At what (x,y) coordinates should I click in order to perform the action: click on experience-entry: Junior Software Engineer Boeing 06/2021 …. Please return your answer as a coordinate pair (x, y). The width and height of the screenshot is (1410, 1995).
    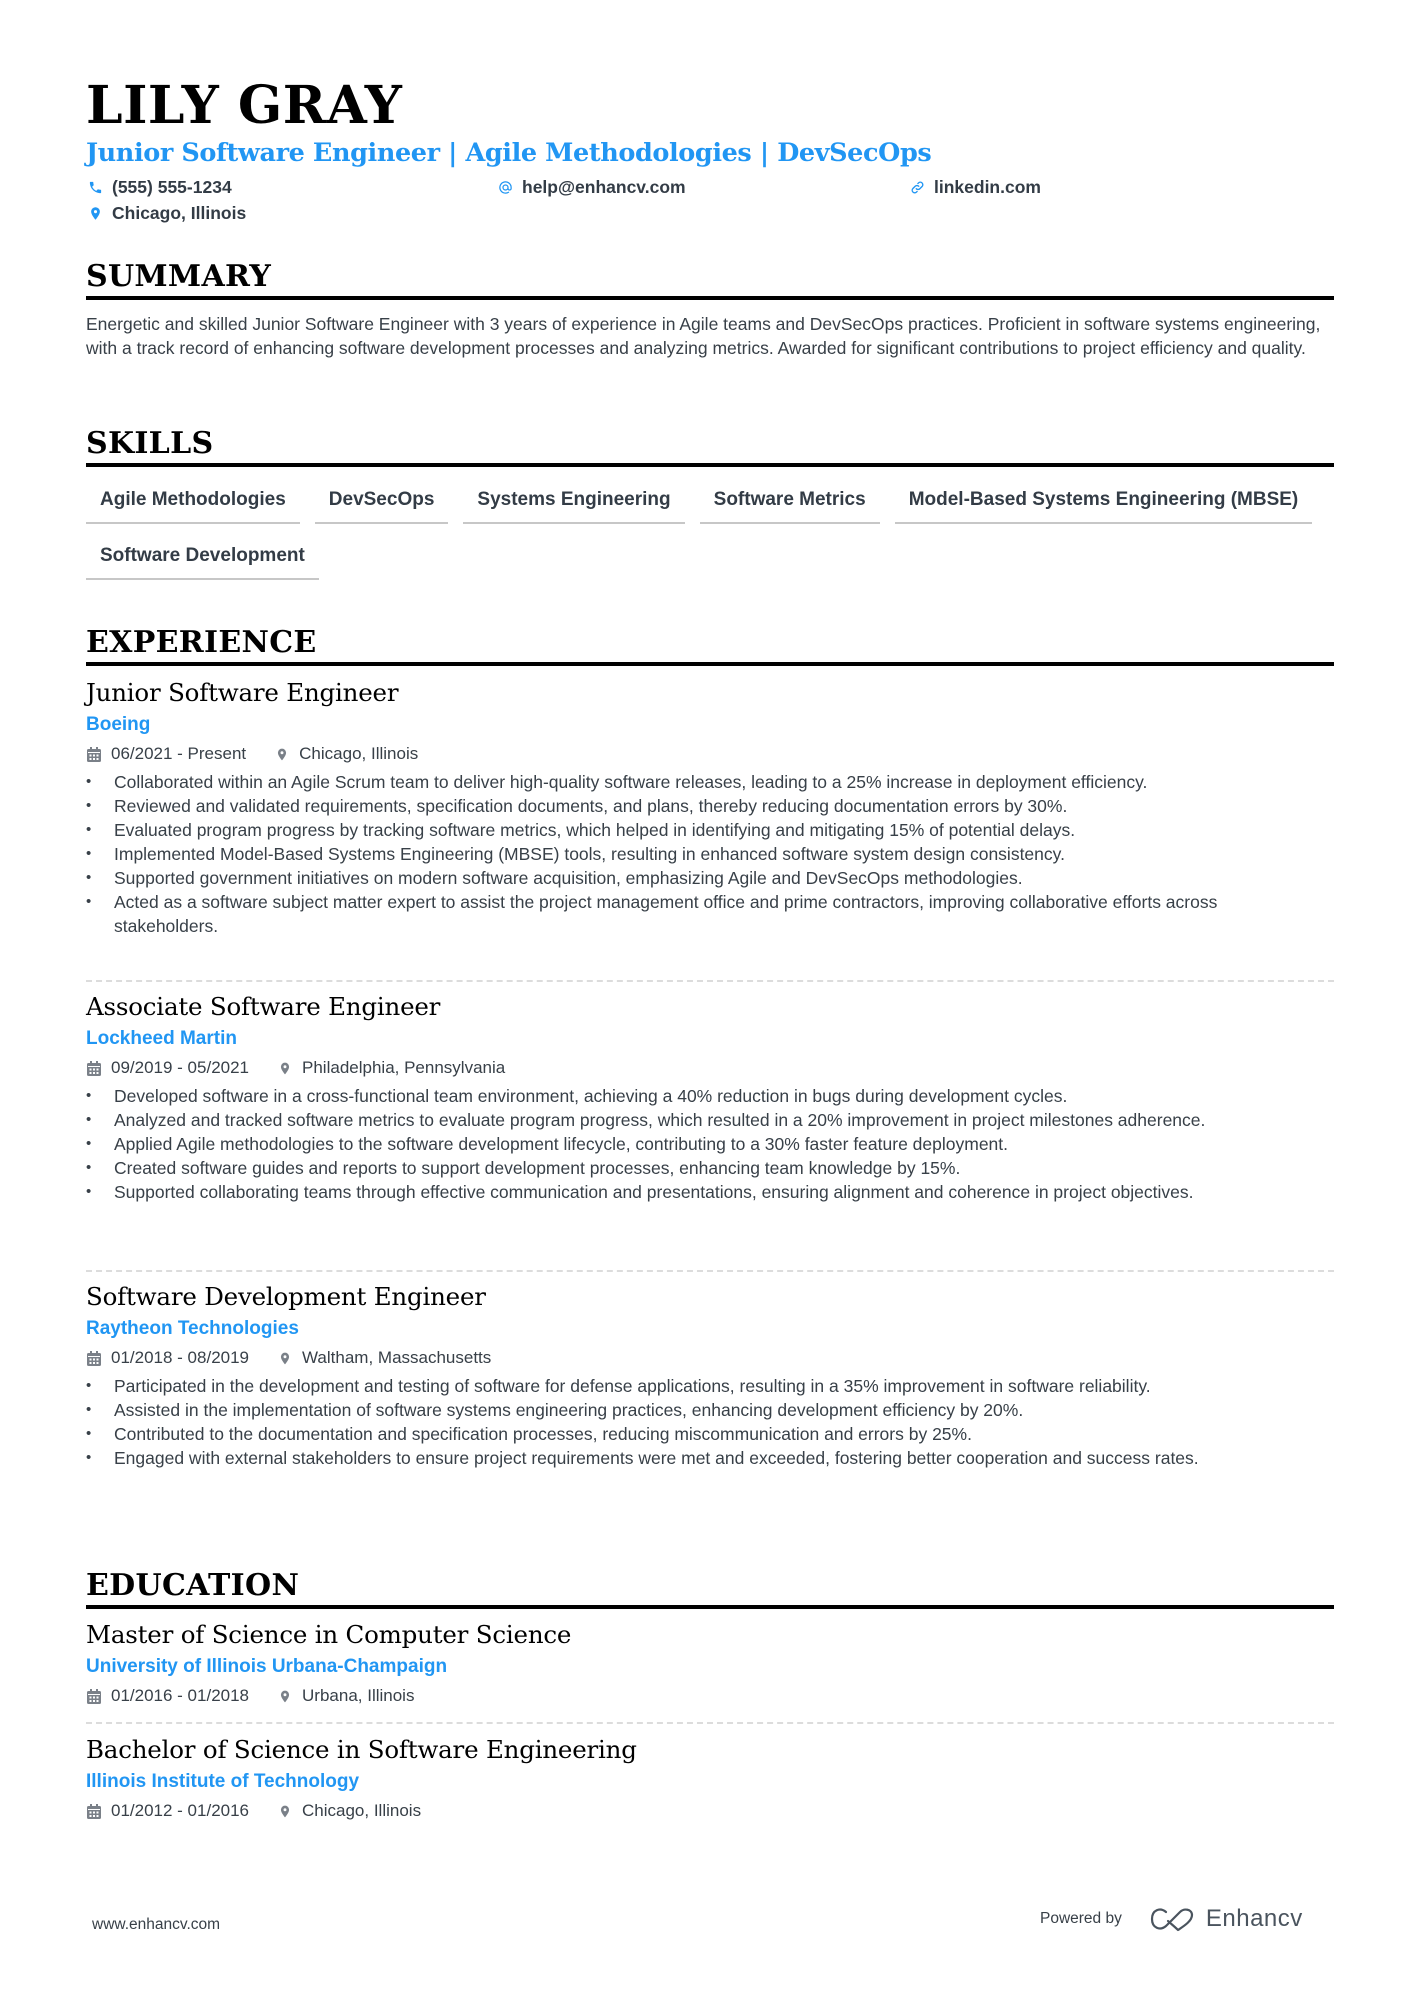
    Looking at the image, I should click on (710, 807).